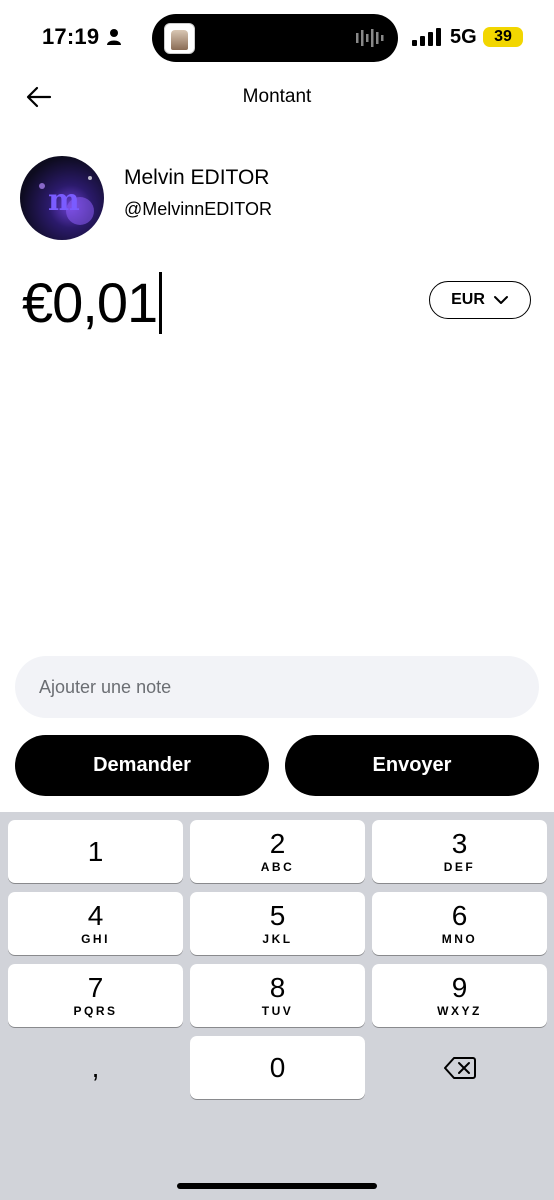 The height and width of the screenshot is (1200, 554). I want to click on amount-display: €0,01, so click(92, 302).